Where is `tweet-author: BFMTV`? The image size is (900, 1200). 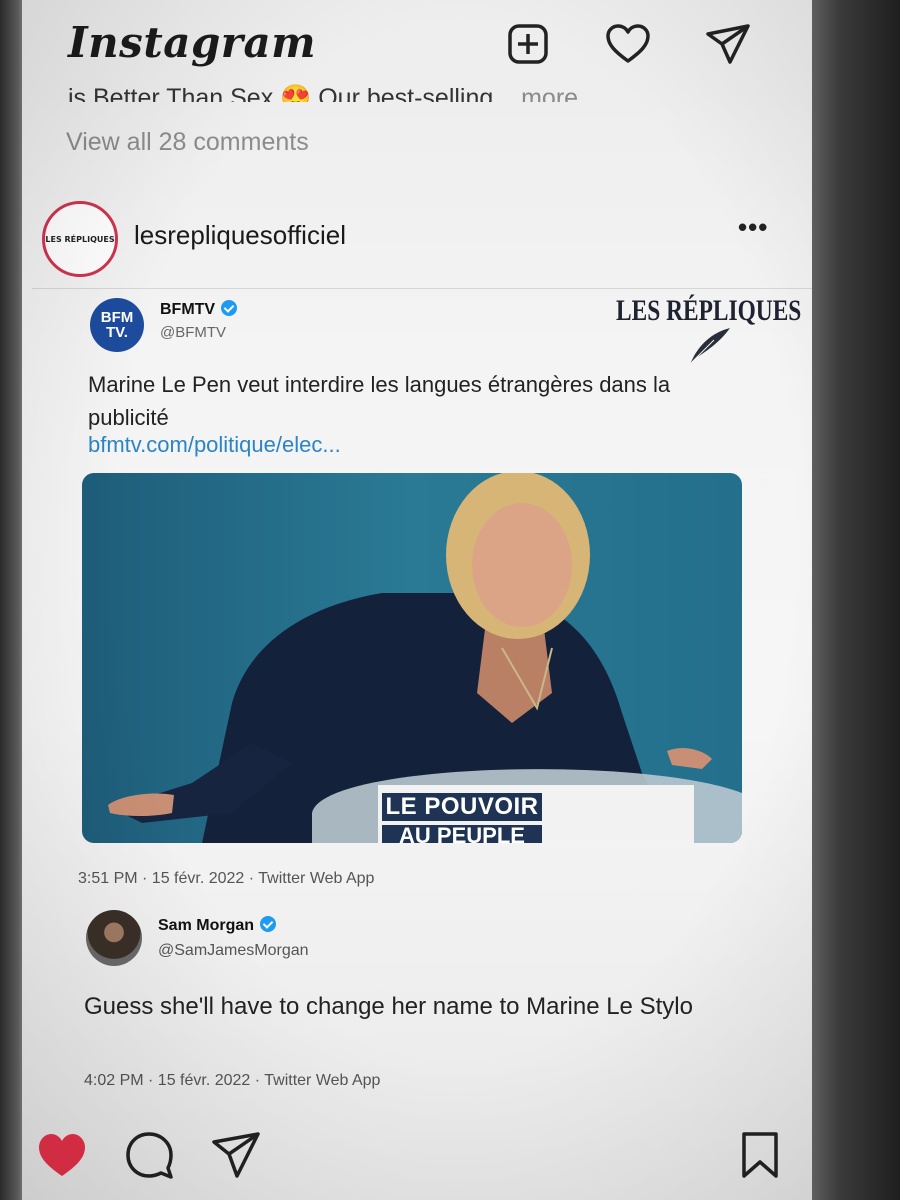
tweet-author: BFMTV is located at coordinates (199, 309).